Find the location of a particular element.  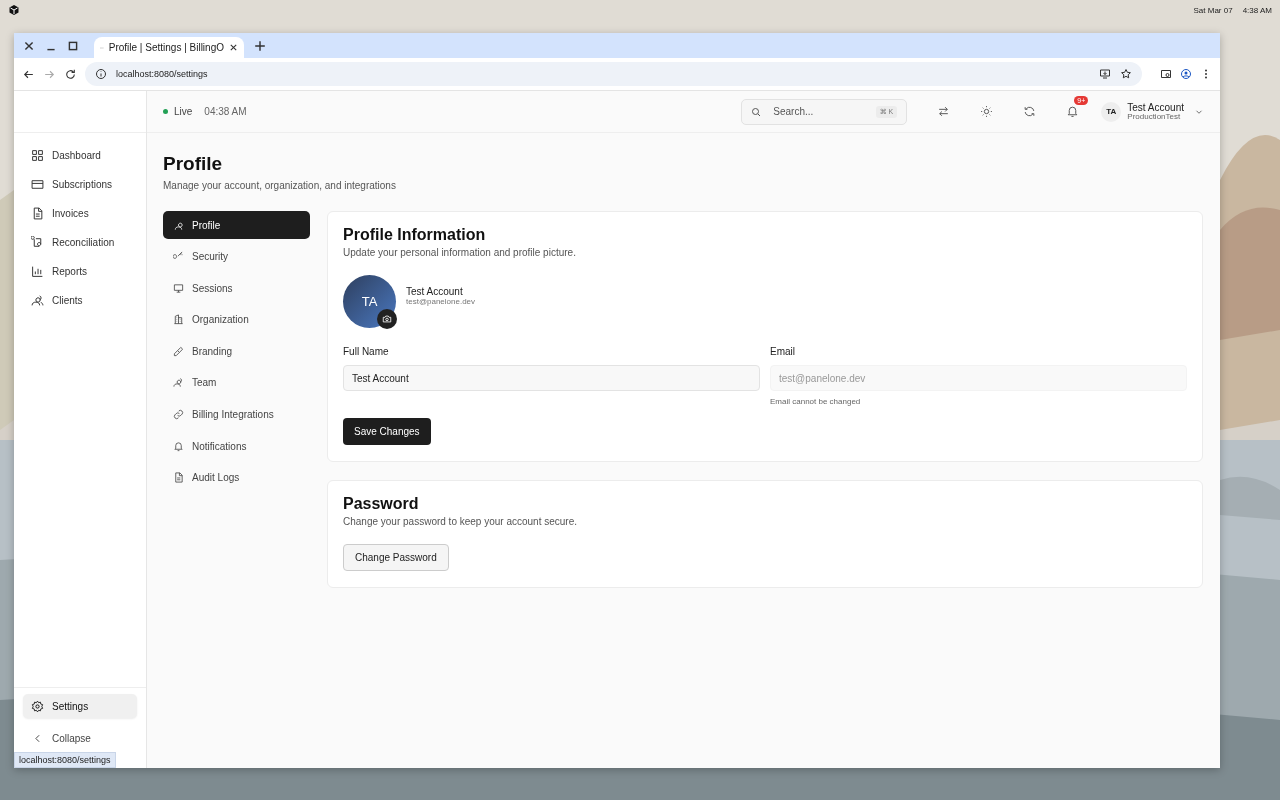

tab-search-icon is located at coordinates (1166, 74).